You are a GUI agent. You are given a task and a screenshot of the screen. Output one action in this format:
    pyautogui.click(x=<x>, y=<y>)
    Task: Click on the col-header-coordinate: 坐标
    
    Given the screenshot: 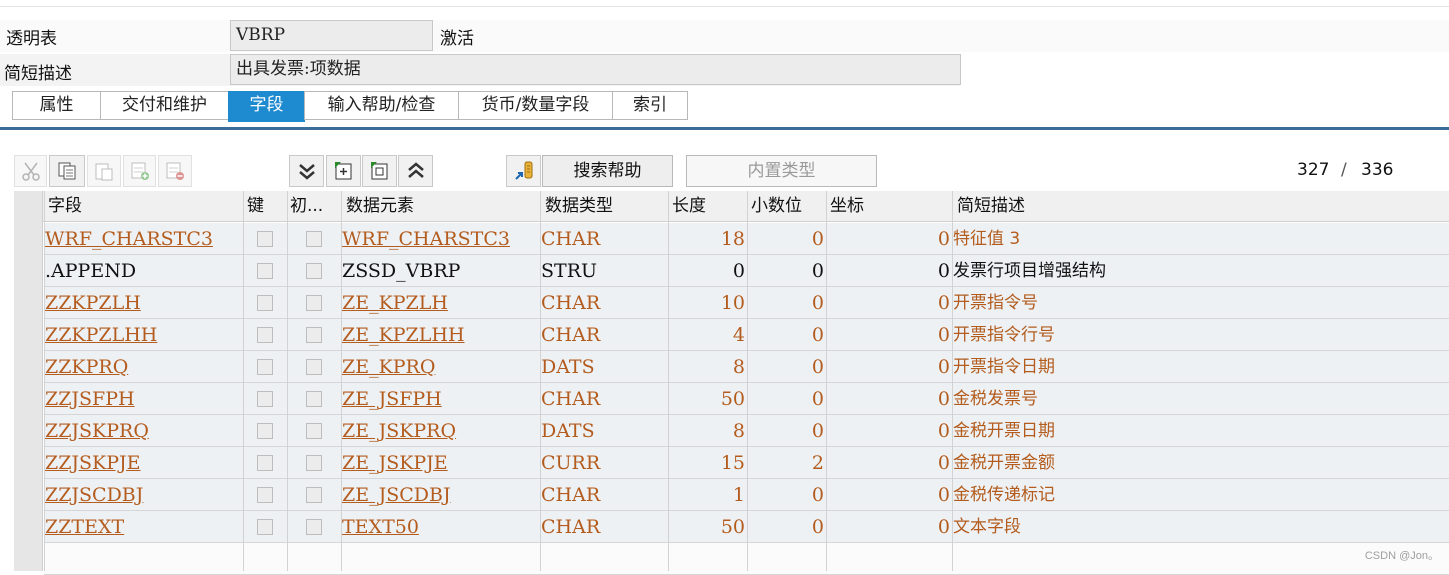 What is the action you would take?
    pyautogui.click(x=890, y=206)
    